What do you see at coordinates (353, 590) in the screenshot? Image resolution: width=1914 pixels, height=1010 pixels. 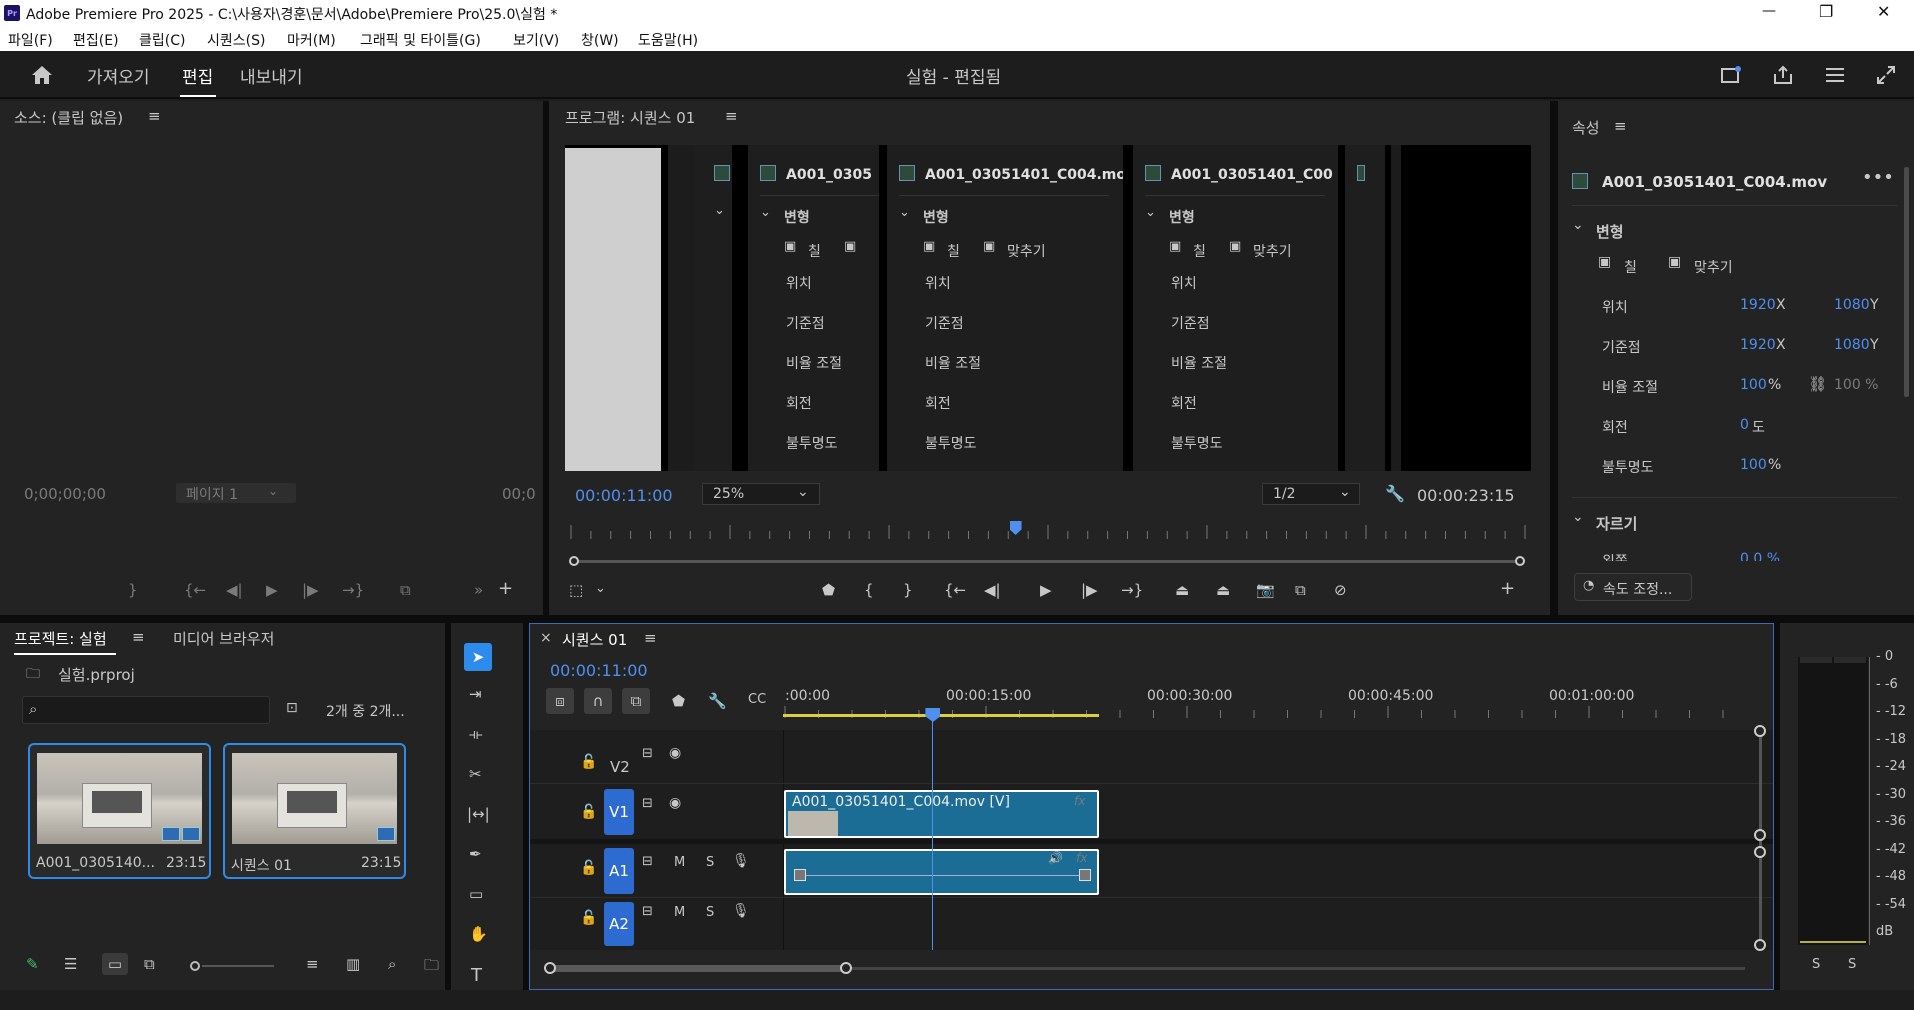 I see `go-to-out-icon: →}` at bounding box center [353, 590].